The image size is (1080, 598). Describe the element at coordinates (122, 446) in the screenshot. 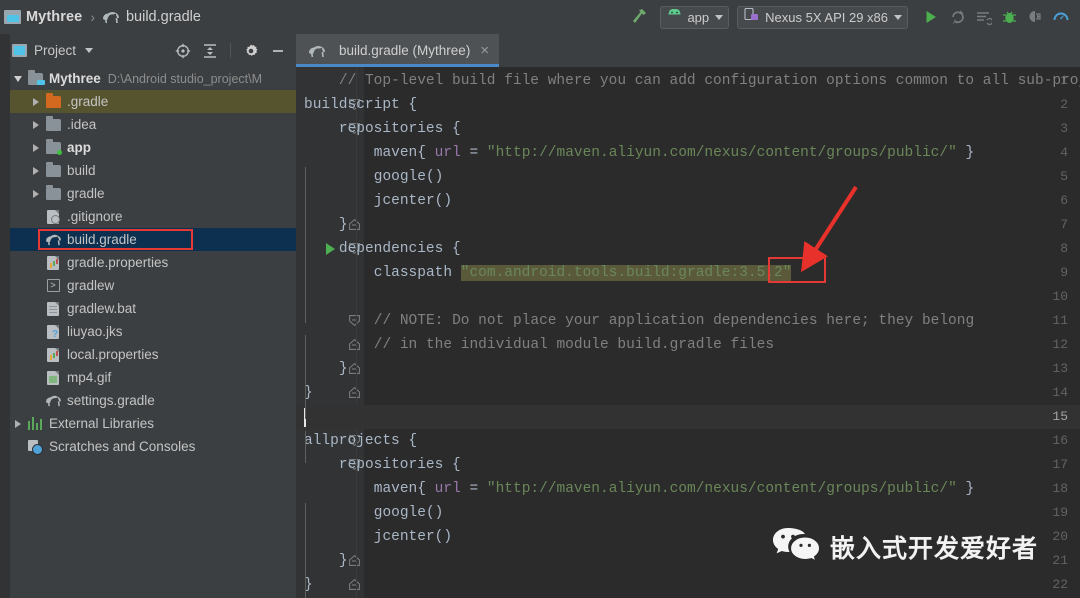

I see `tree-item-label: Scratches and Consoles` at that location.